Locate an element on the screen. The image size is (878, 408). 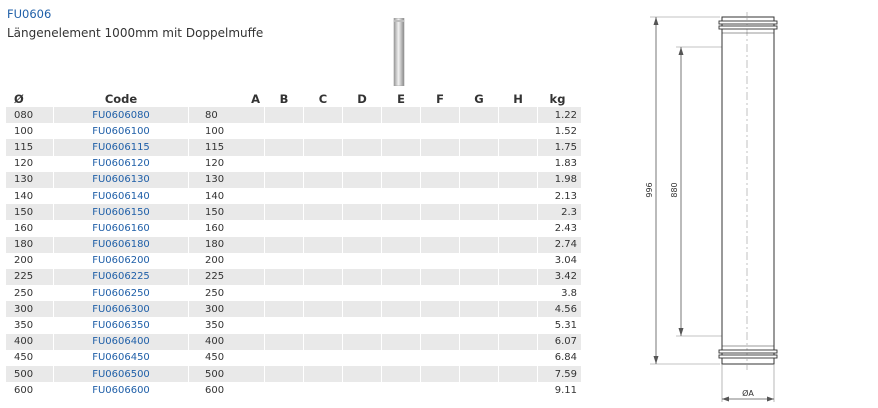
cell-weight: 4.56 is located at coordinates (559, 309).